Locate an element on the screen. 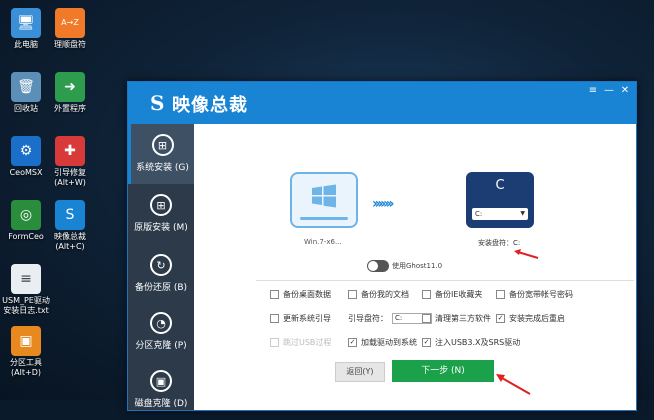  window-controls: ≡ — ✕ is located at coordinates (609, 91).